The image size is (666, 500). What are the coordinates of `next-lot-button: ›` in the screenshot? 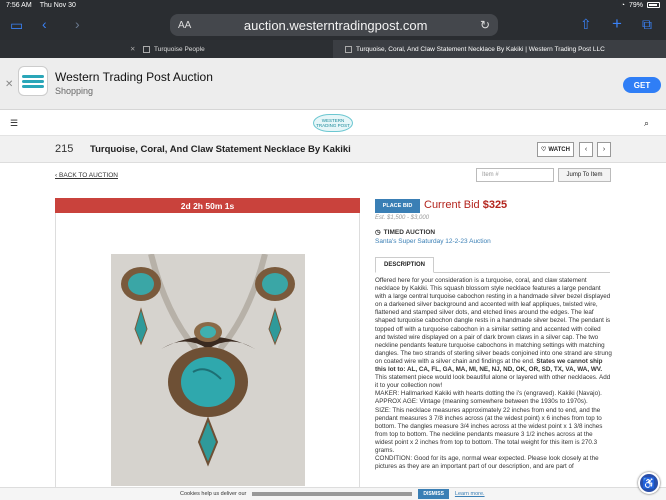 It's located at (604, 149).